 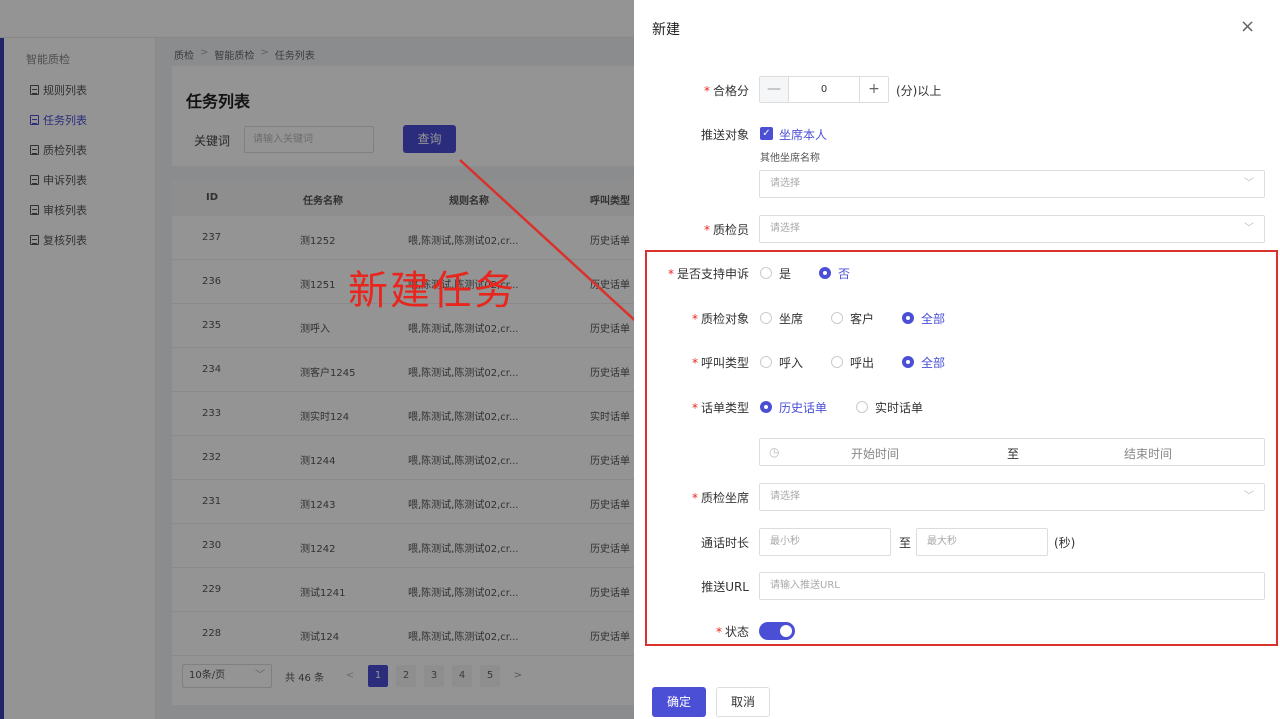 What do you see at coordinates (844, 274) in the screenshot?
I see `radio-label: 否` at bounding box center [844, 274].